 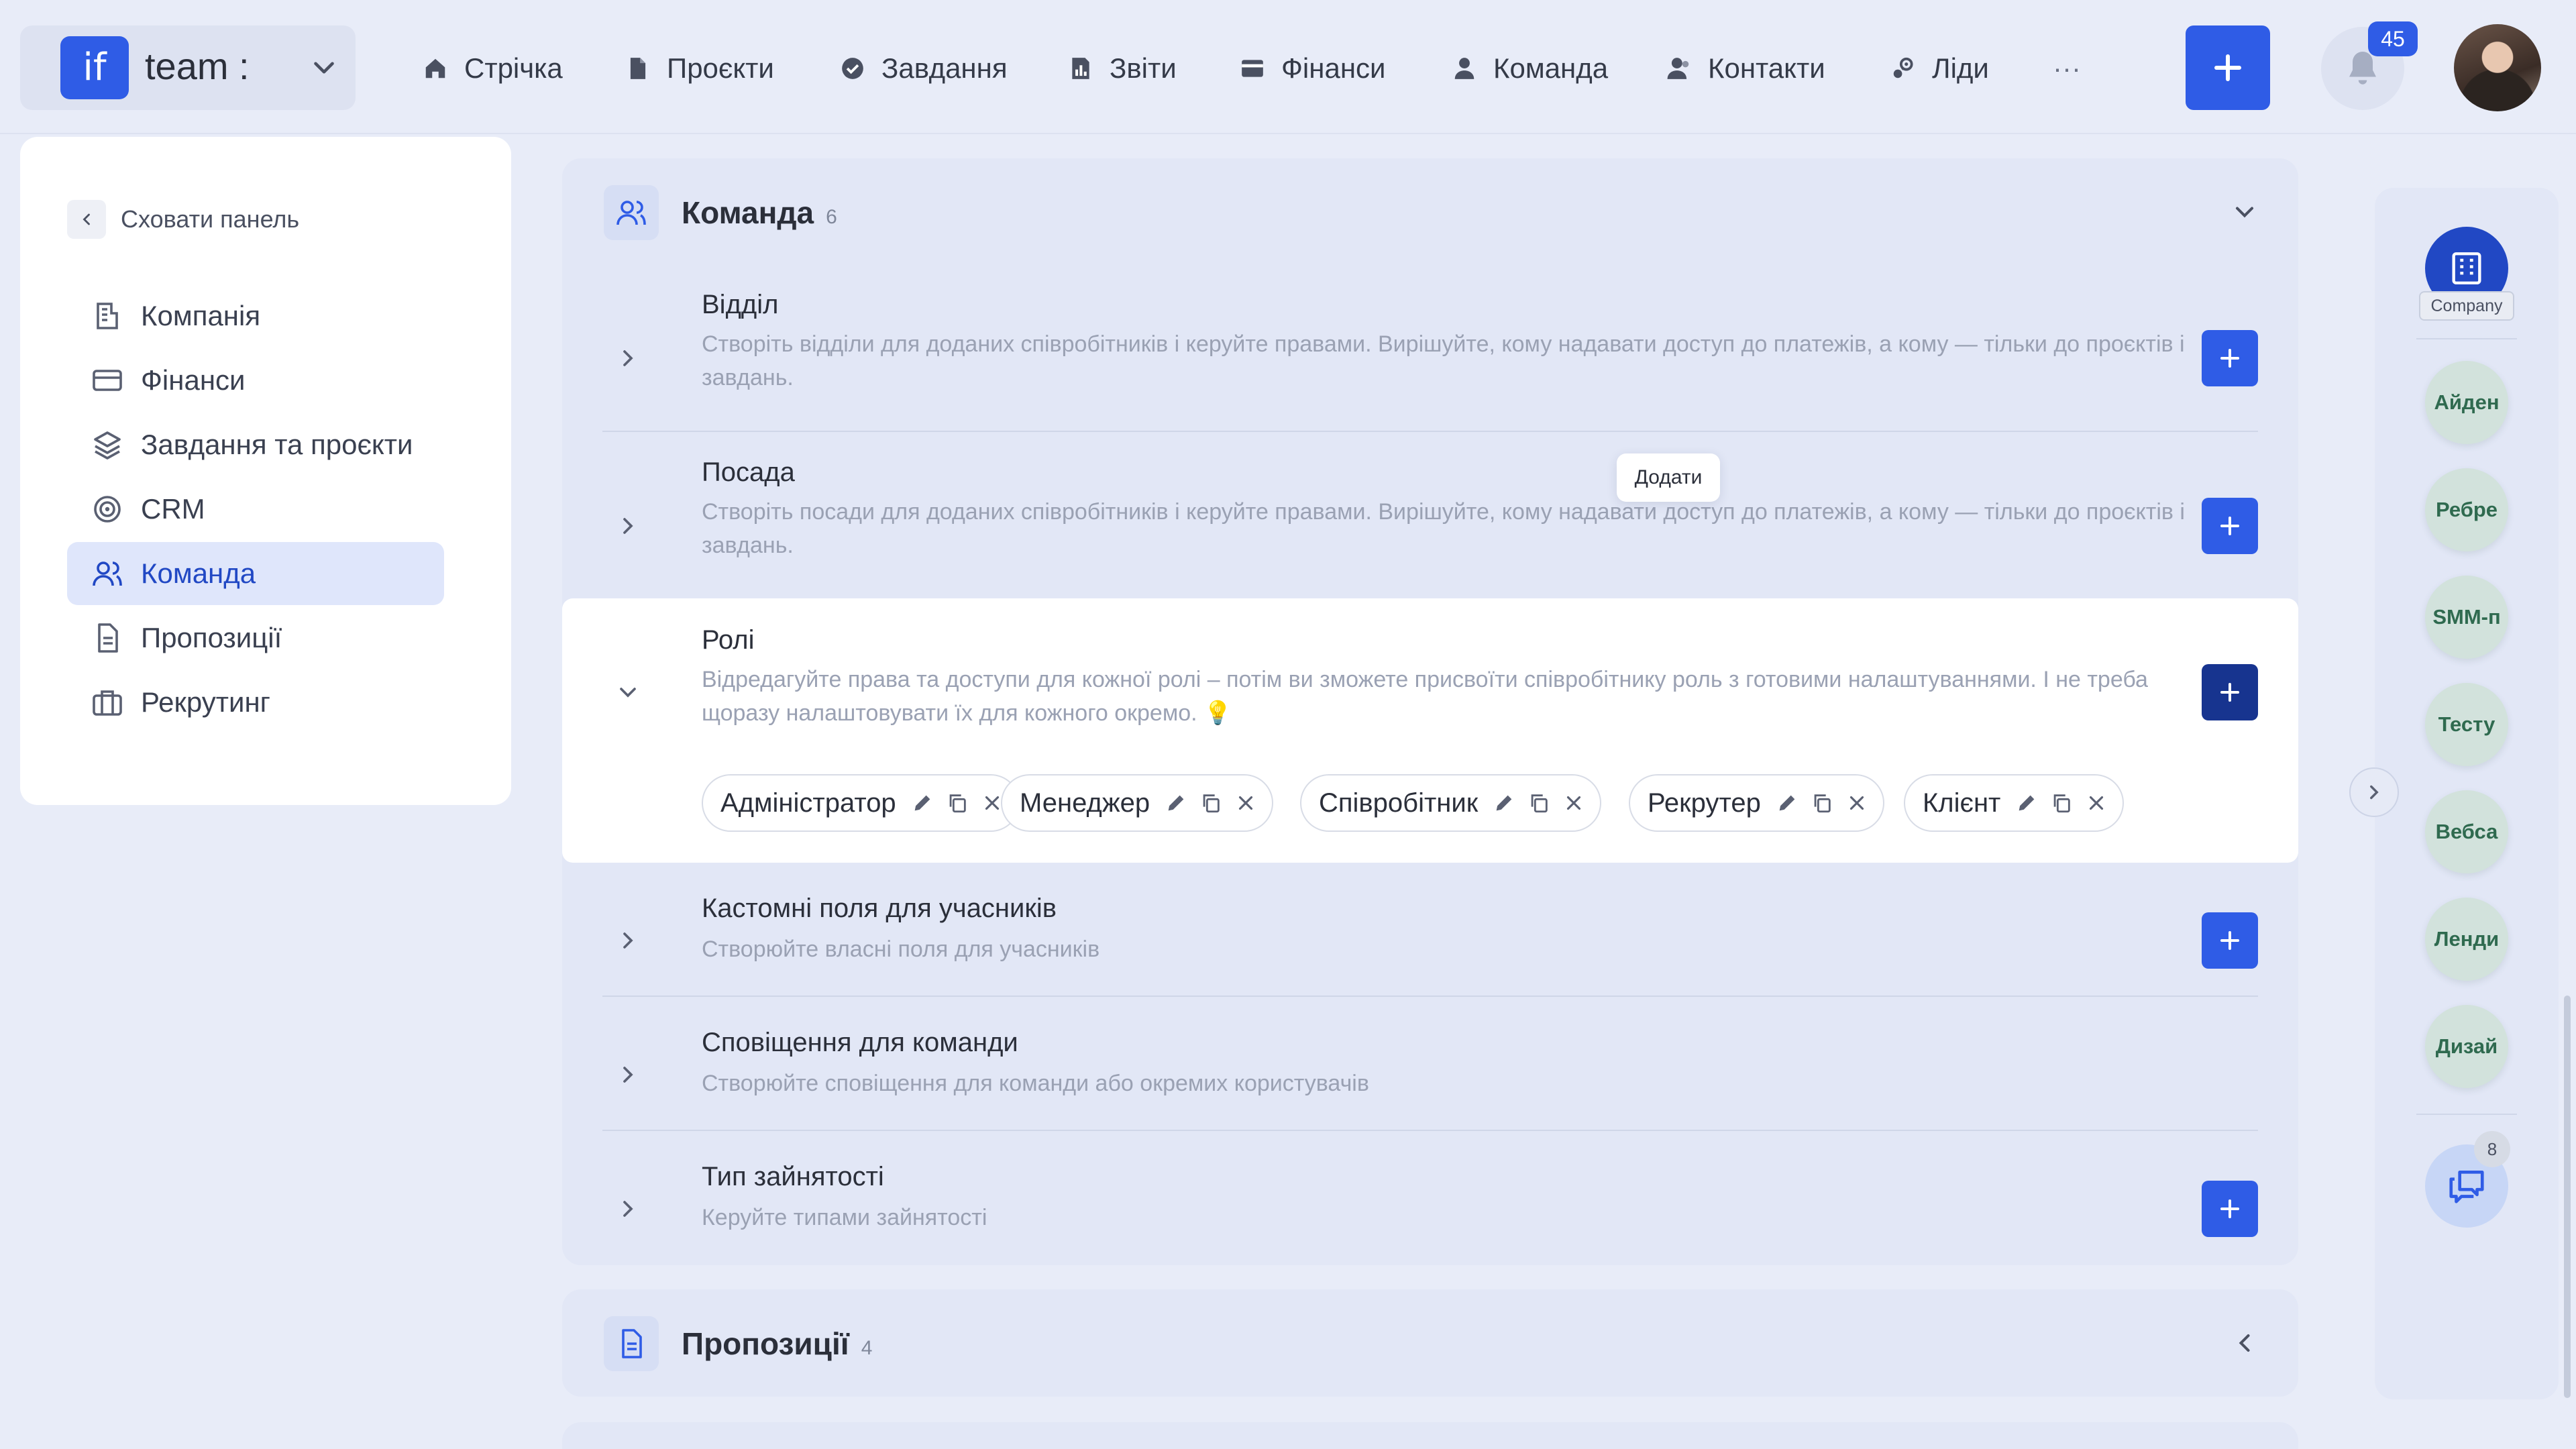 I want to click on target-icon, so click(x=107, y=509).